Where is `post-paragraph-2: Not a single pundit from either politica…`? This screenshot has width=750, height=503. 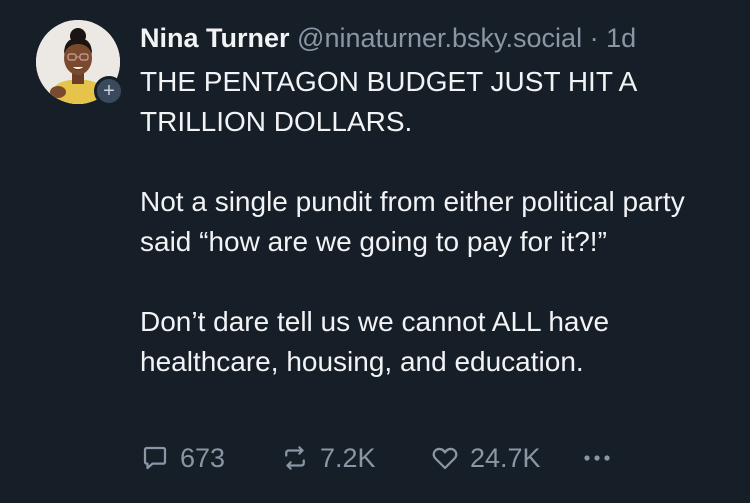 post-paragraph-2: Not a single pundit from either politica… is located at coordinates (412, 221).